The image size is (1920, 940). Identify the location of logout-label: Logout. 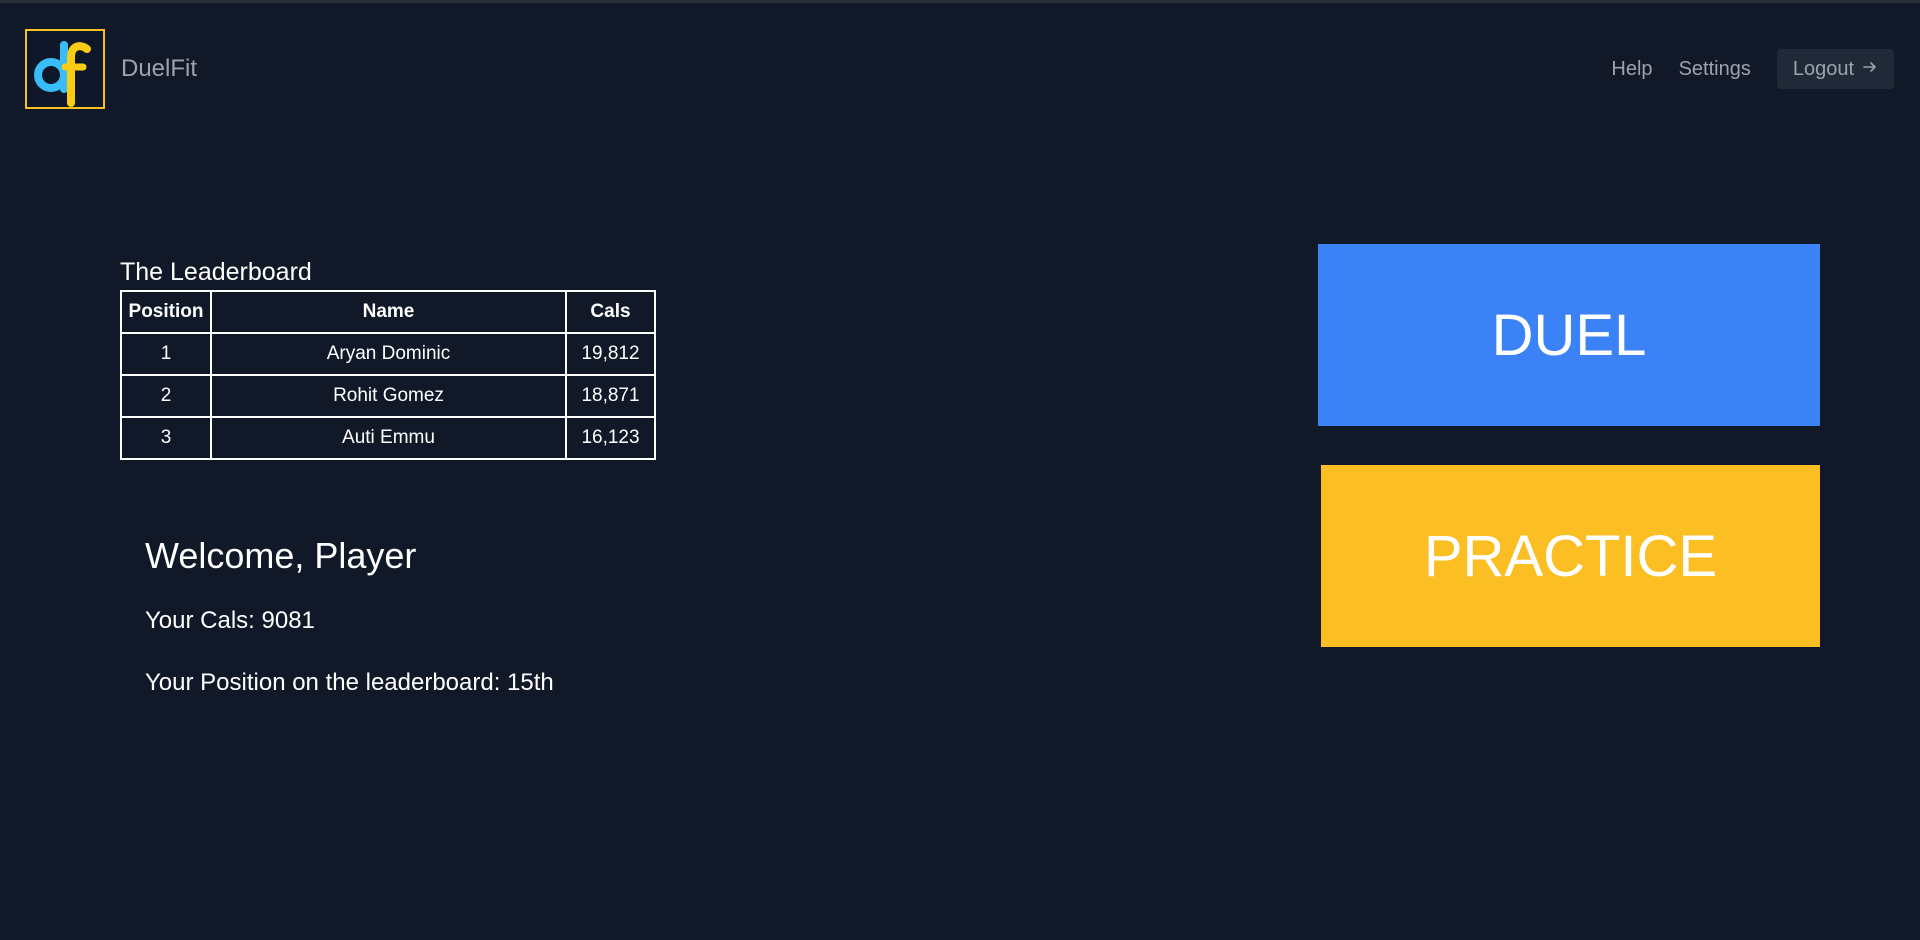
(1823, 68).